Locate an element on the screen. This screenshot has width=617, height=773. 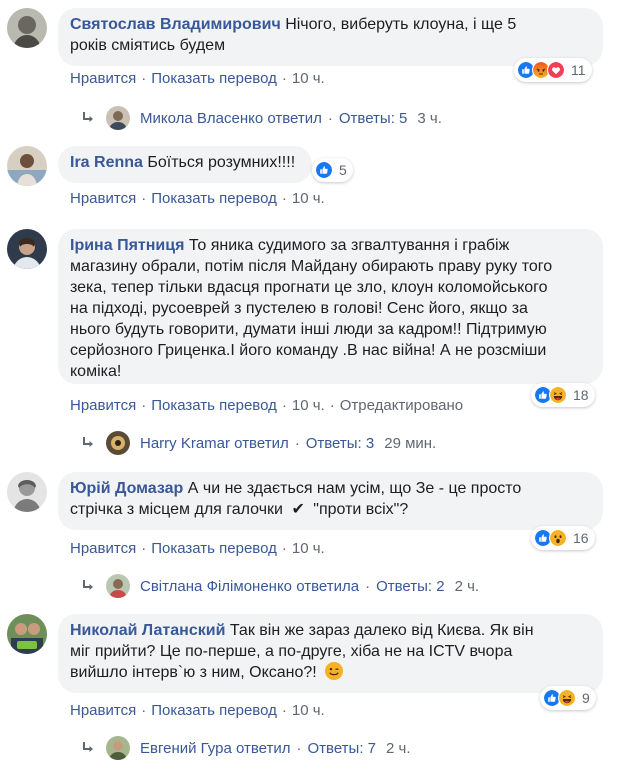
replies-link: Евгений Гура ответил · Ответы: 7 2 ч. is located at coordinates (245, 748).